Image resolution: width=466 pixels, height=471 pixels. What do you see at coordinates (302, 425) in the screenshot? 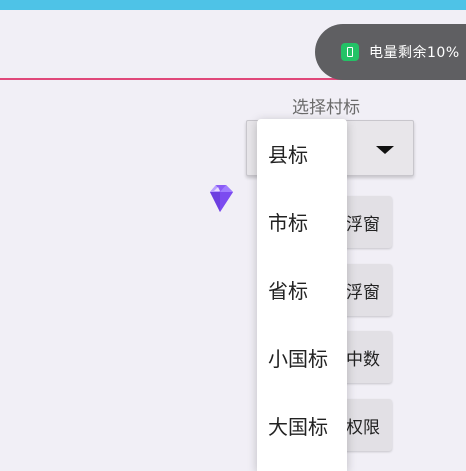
I see `option-large-nation: 大国标` at bounding box center [302, 425].